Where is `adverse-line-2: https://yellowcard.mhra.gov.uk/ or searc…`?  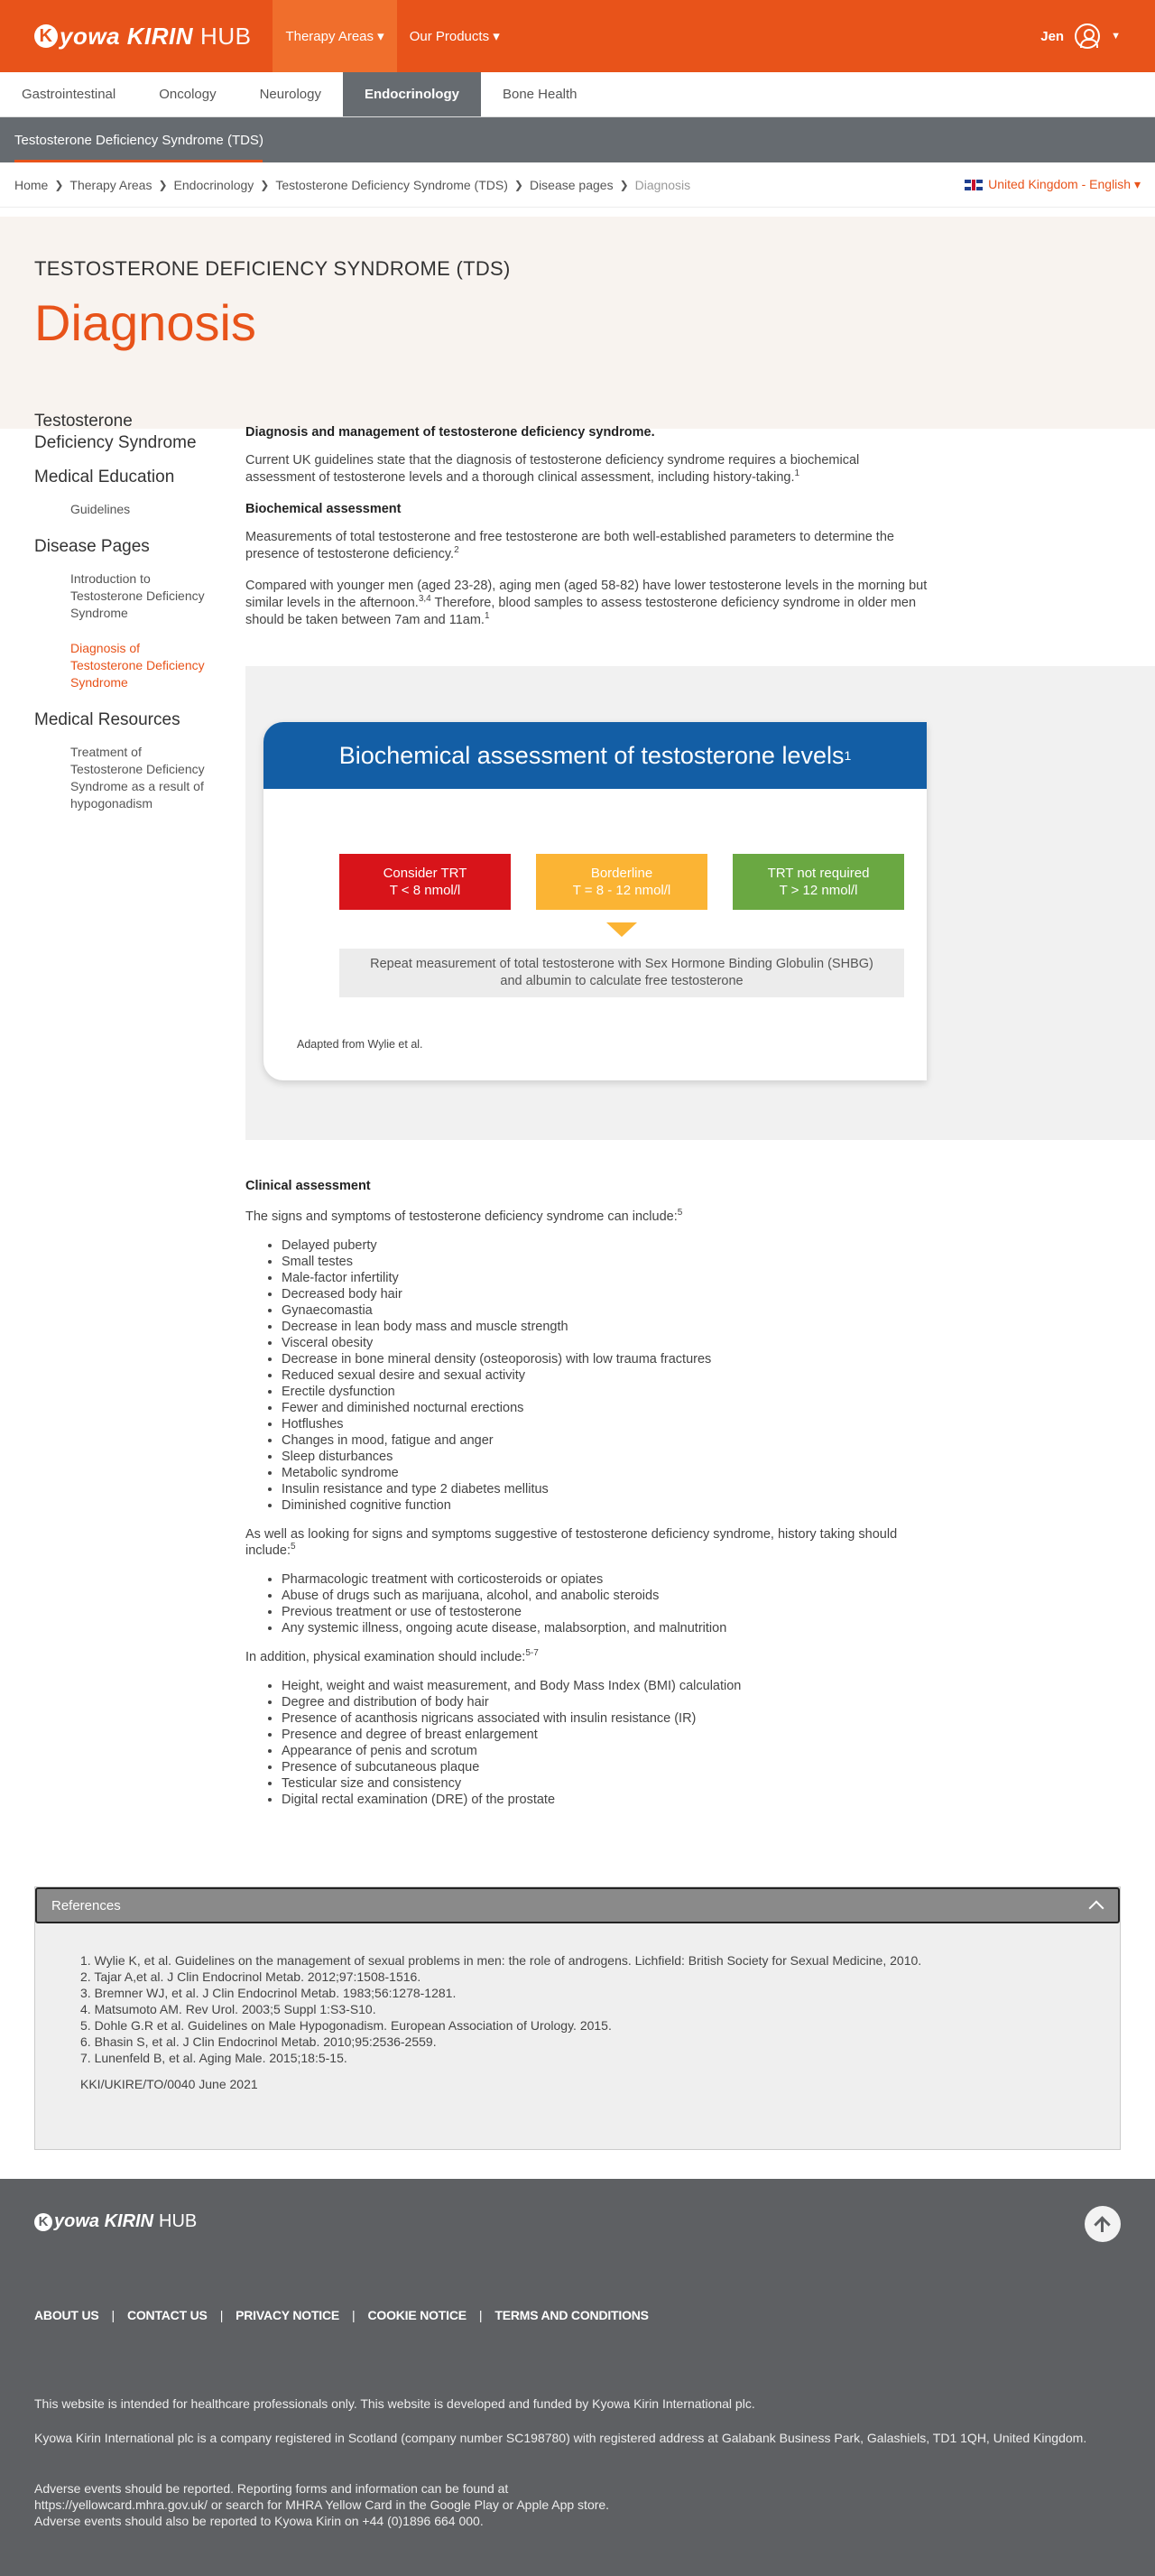 adverse-line-2: https://yellowcard.mhra.gov.uk/ or searc… is located at coordinates (322, 2504).